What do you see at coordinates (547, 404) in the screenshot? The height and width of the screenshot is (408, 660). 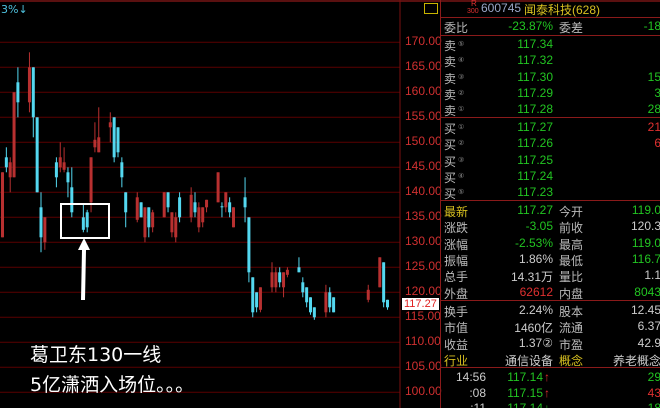 I see `tick-arrow: ↓` at bounding box center [547, 404].